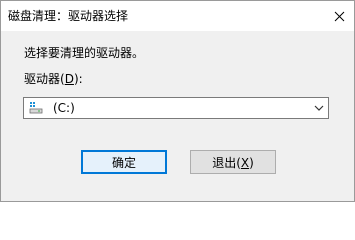  Describe the element at coordinates (176, 108) in the screenshot. I see `drive-select: (C:)` at that location.